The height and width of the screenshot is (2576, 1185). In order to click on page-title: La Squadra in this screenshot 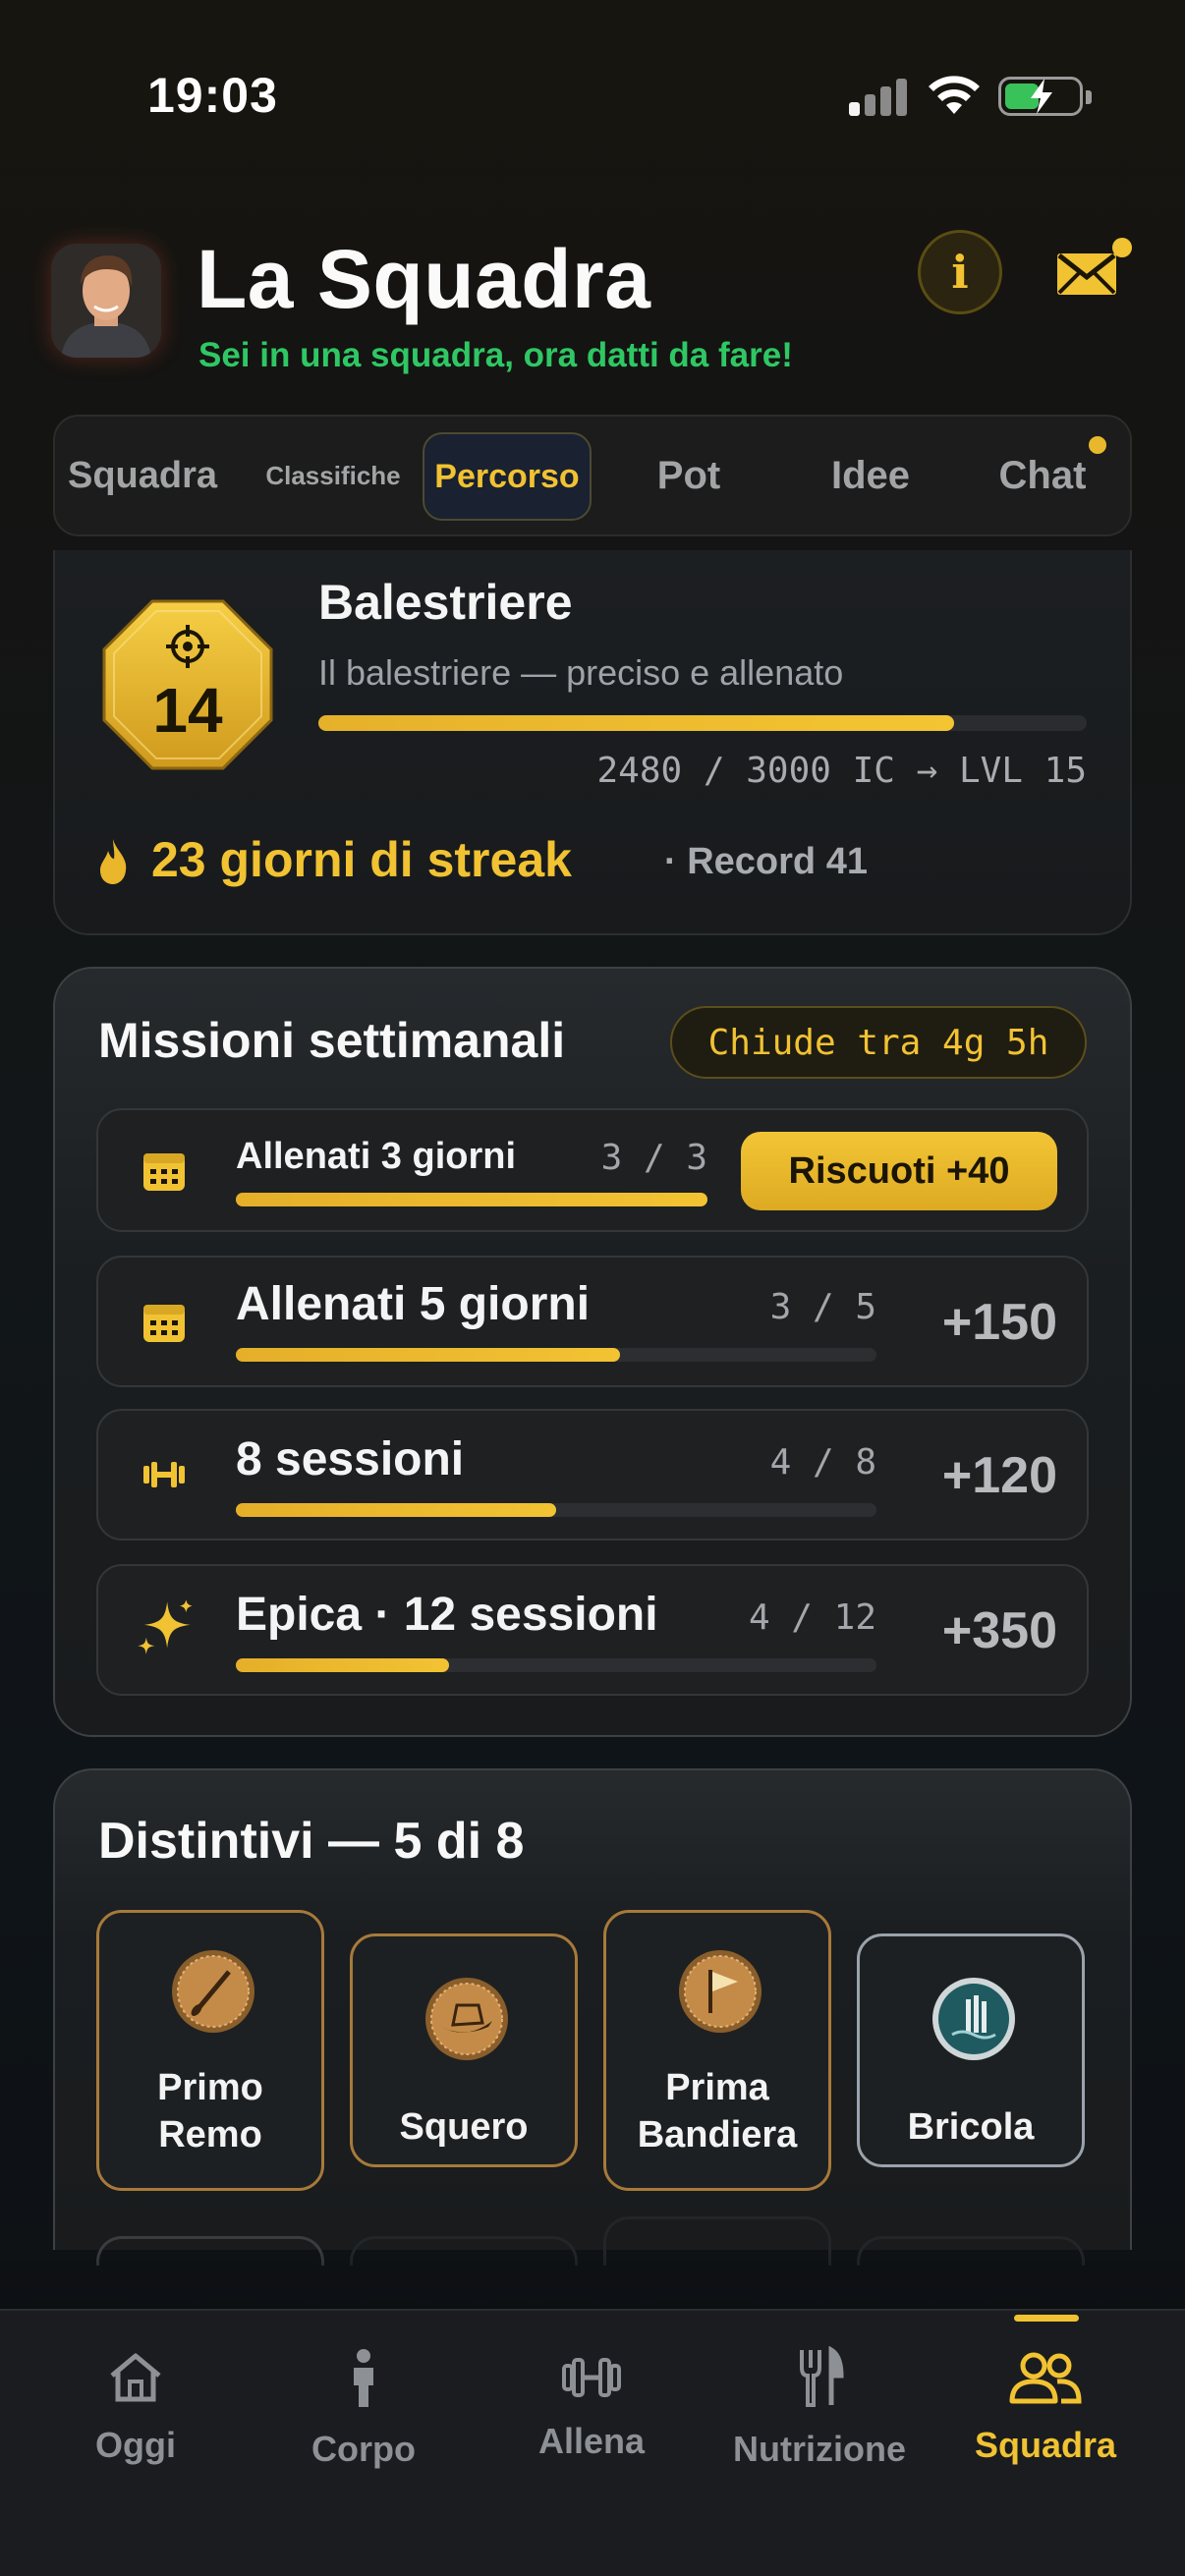, I will do `click(424, 279)`.